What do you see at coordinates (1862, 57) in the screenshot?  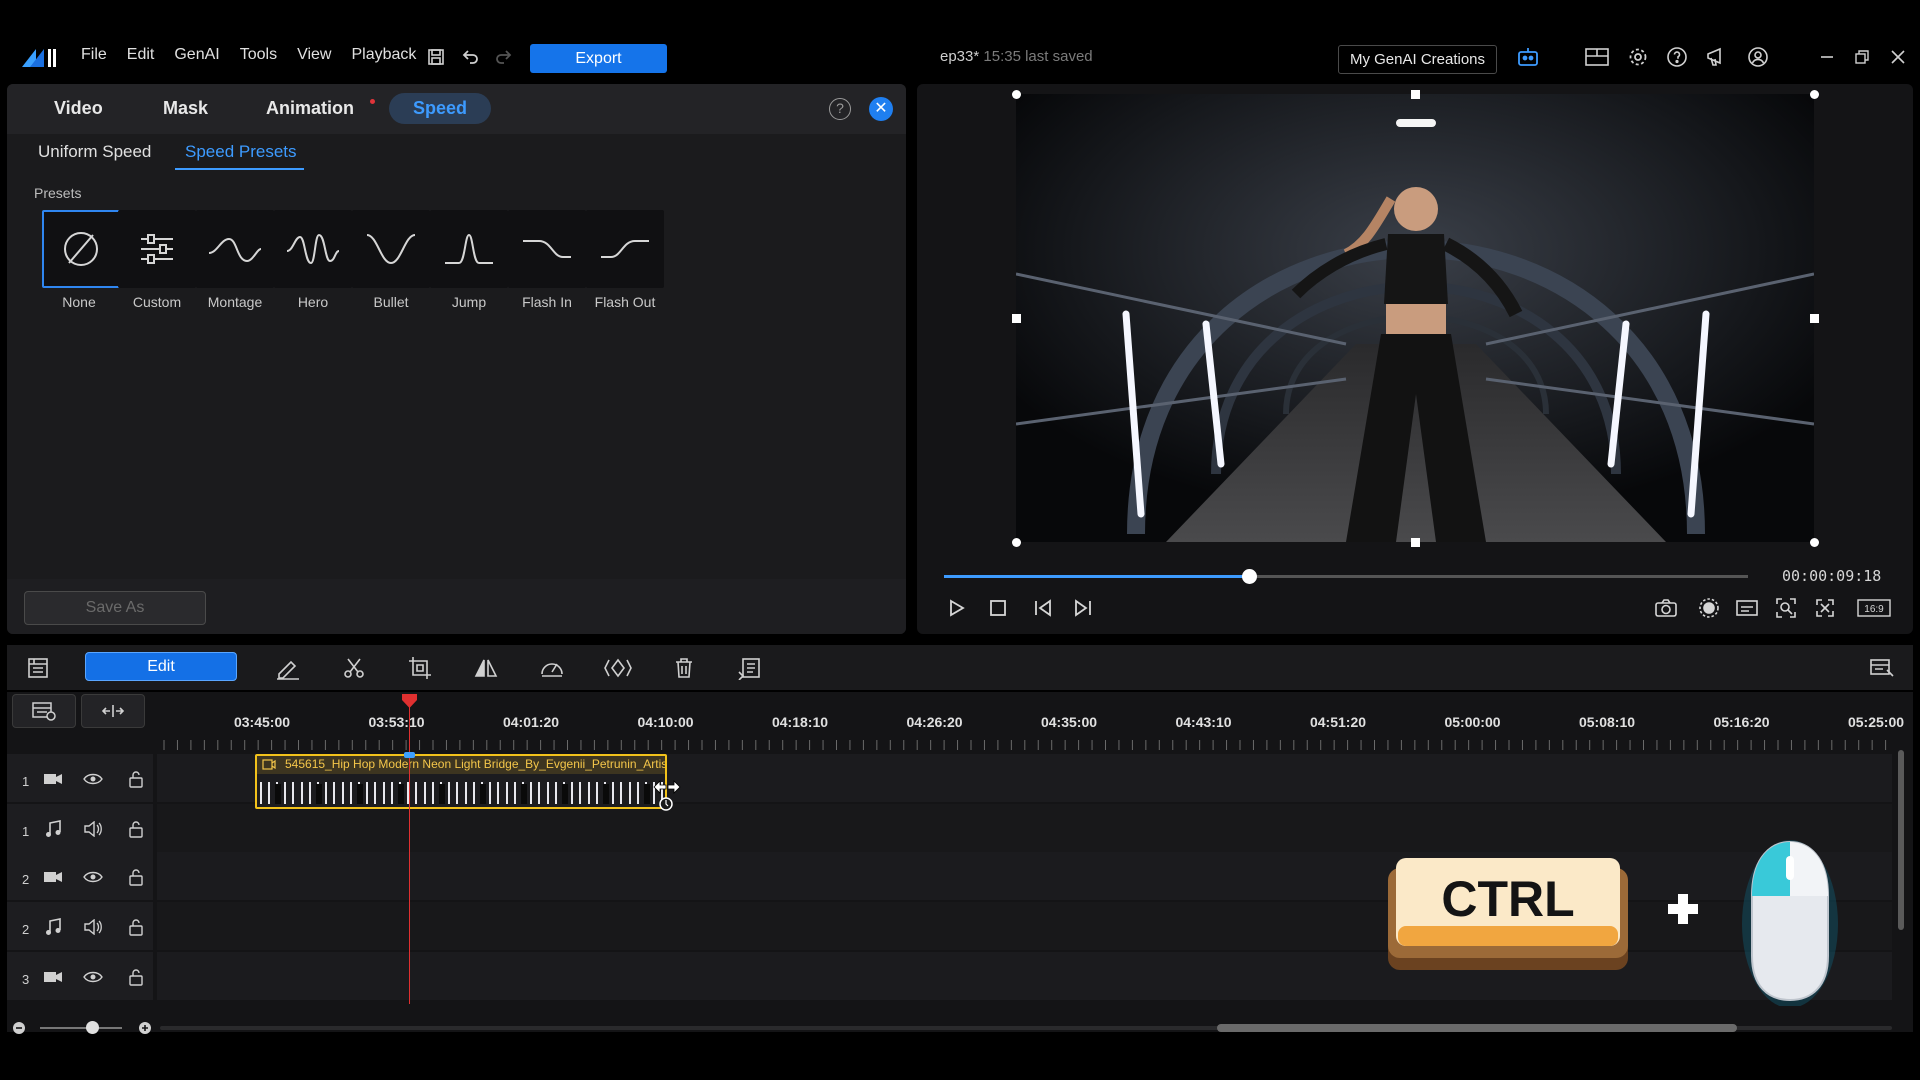 I see `restore-icon` at bounding box center [1862, 57].